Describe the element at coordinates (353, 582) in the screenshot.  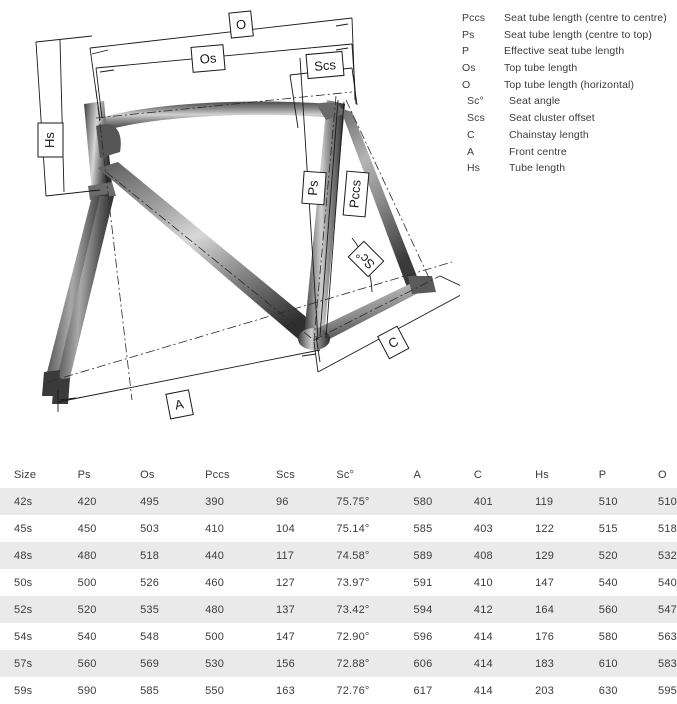
I see `cell-sc-angle: 73.97°` at that location.